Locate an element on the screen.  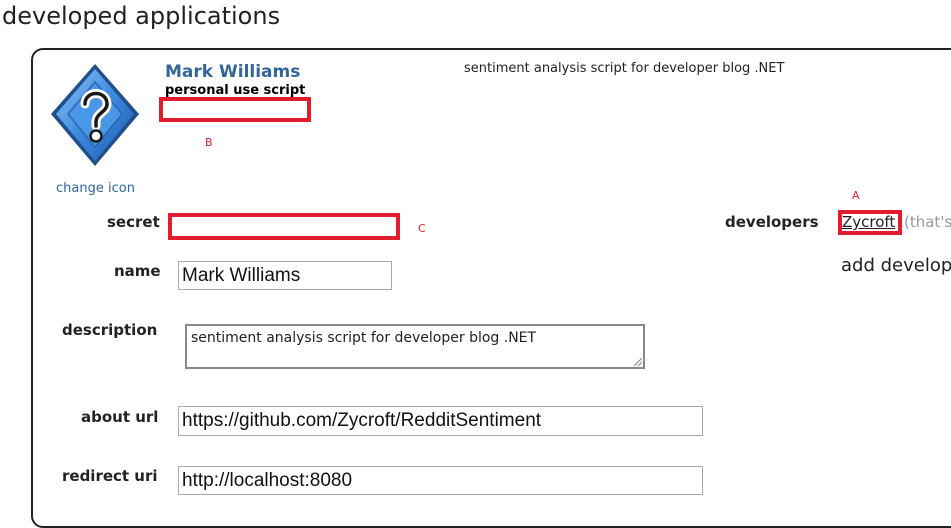
marker-a: A is located at coordinates (856, 195).